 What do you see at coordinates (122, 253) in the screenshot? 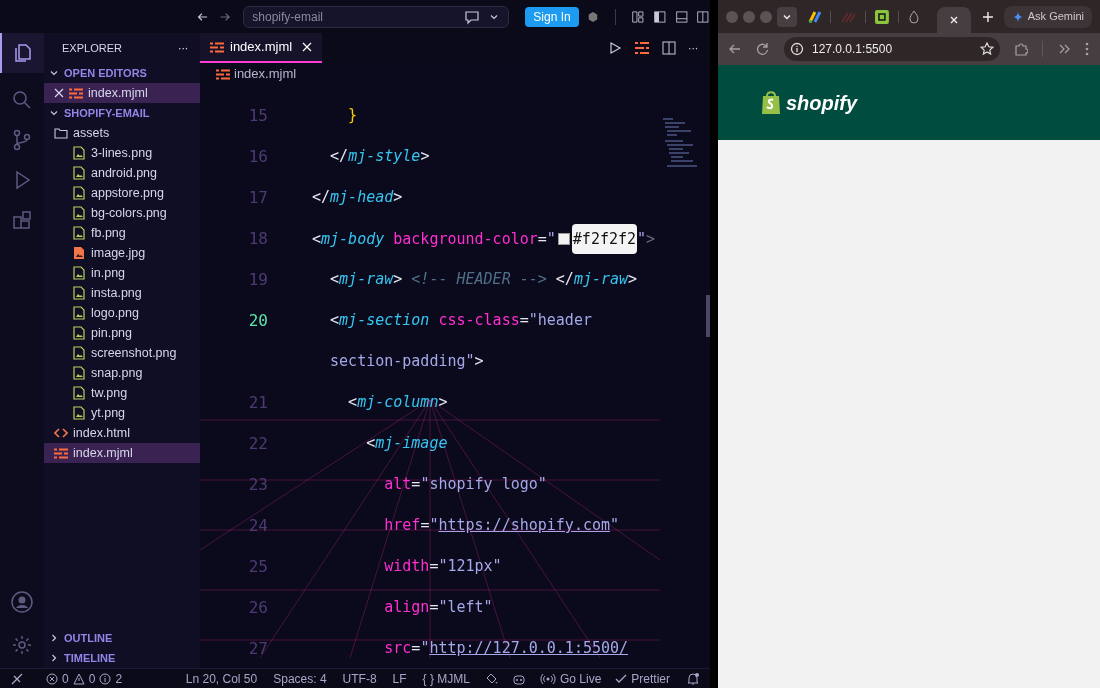
I see `file-item: image.jpg` at bounding box center [122, 253].